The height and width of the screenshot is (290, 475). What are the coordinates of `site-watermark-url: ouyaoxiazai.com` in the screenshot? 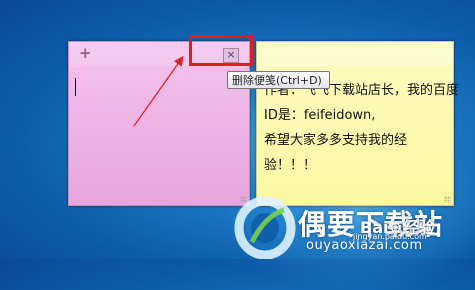 It's located at (364, 245).